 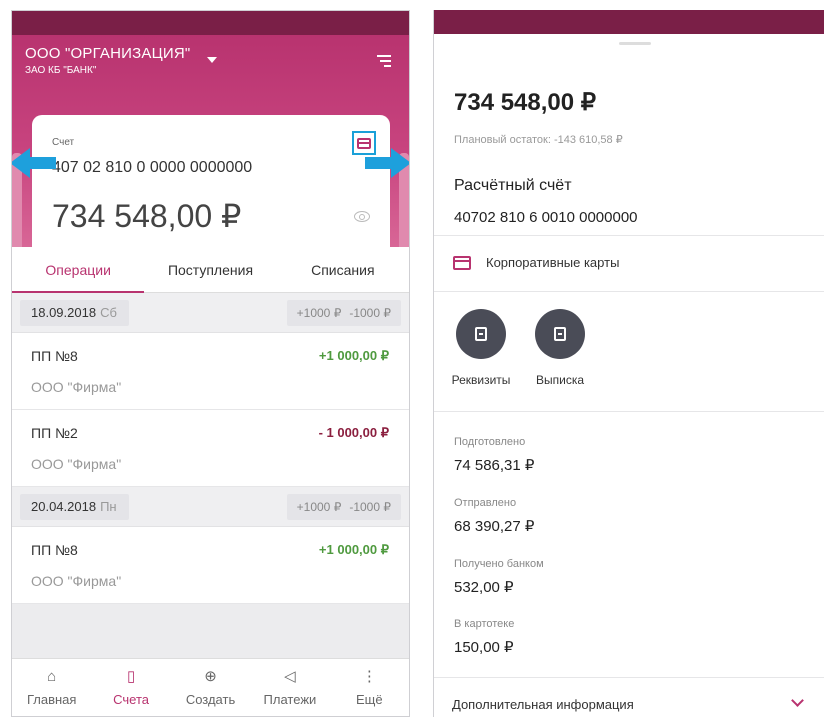 I want to click on requisites-label: Реквизиты, so click(x=481, y=380).